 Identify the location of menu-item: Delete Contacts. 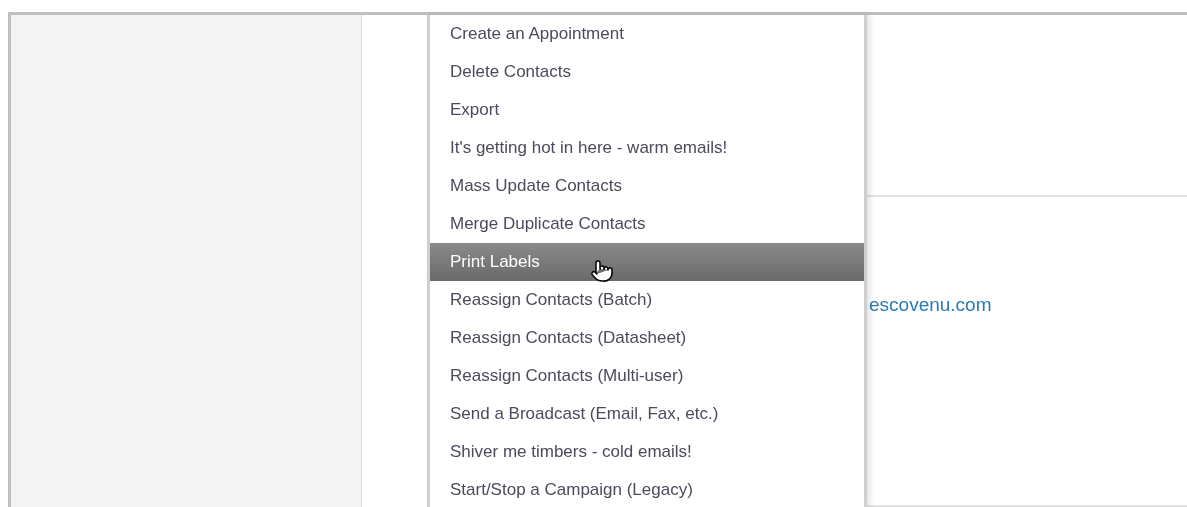
(647, 72).